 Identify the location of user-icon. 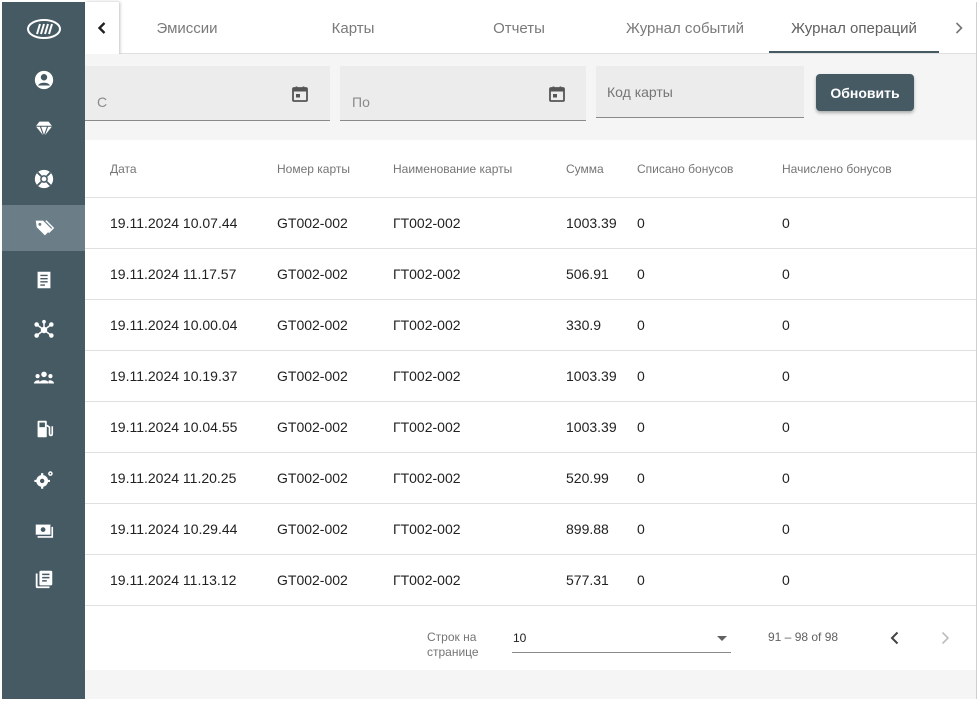
(43, 80).